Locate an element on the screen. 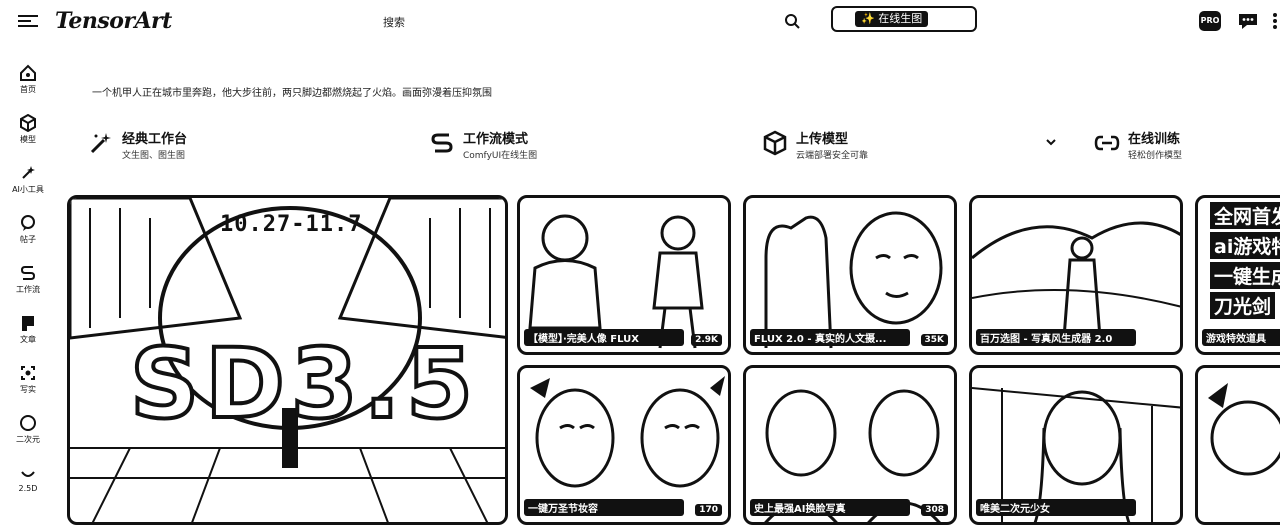  sidebar-item-label: 首页 is located at coordinates (28, 89).